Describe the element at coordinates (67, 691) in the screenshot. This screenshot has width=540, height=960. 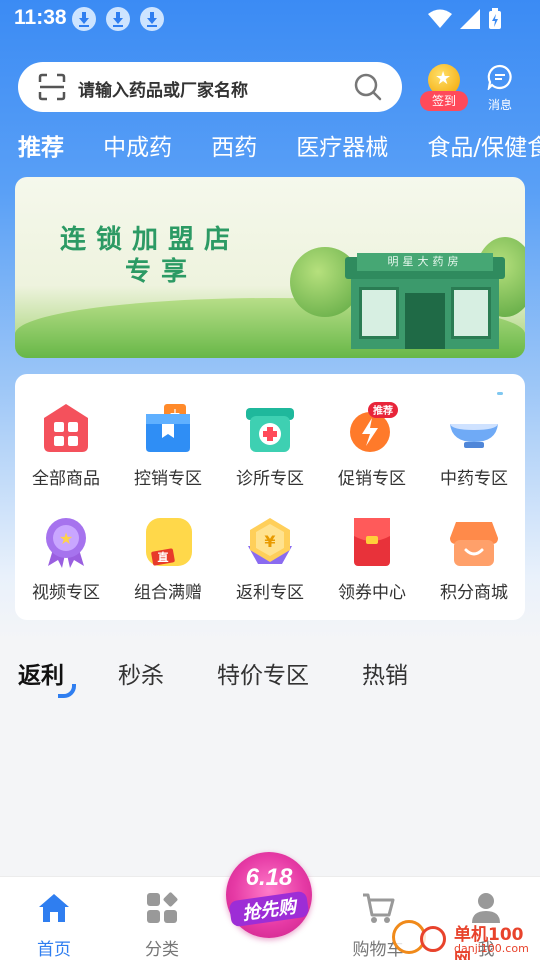
I see `active-tab-indicator` at that location.